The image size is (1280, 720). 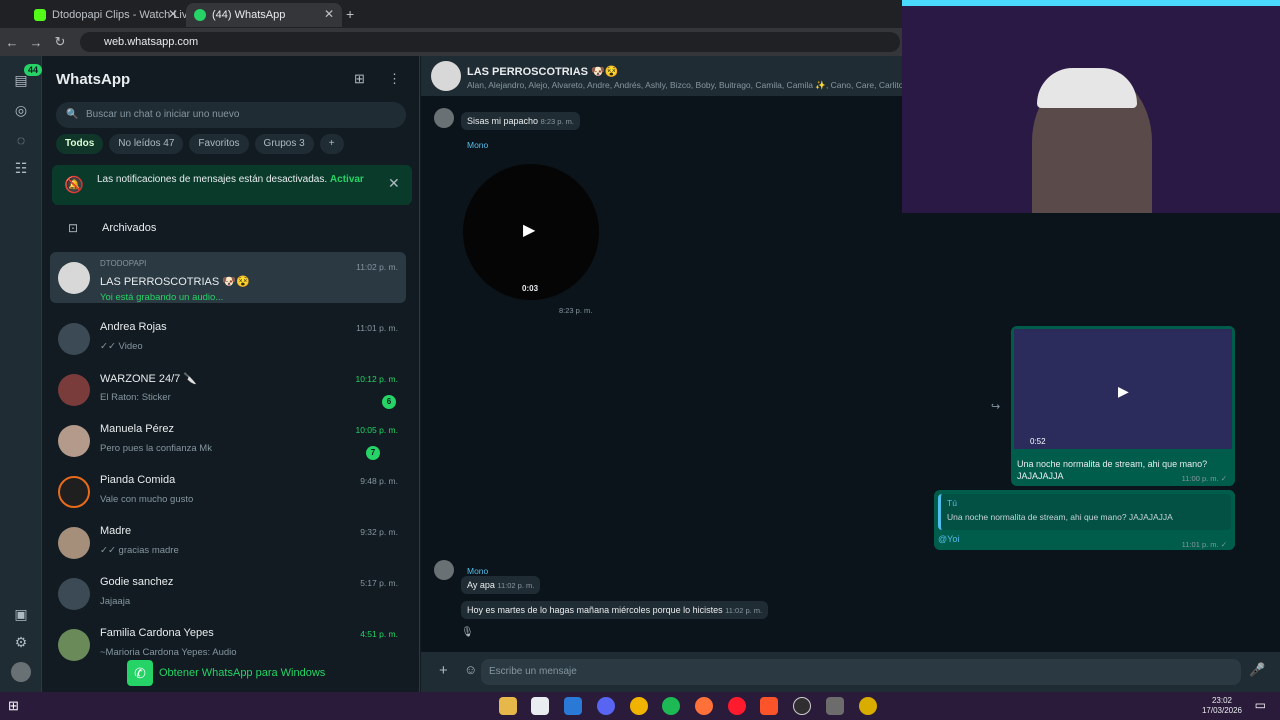 I want to click on chat-name: Andrea Rojas, so click(x=133, y=327).